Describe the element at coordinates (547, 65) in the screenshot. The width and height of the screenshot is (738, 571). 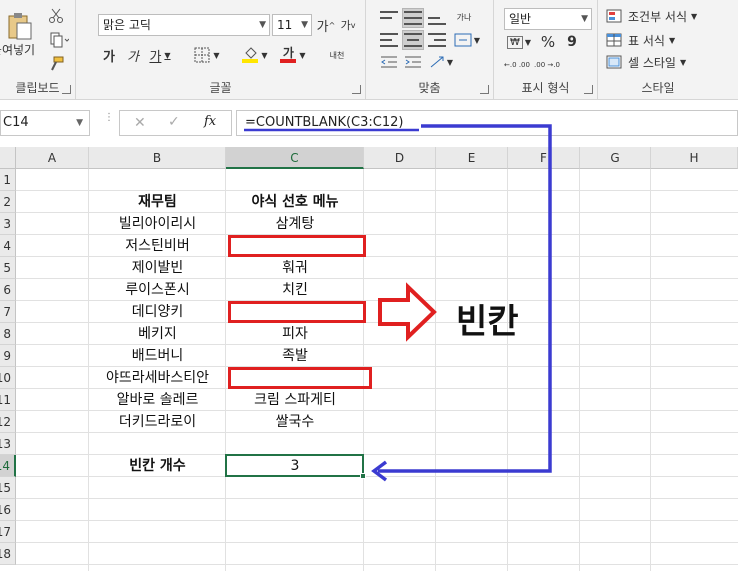
I see `decrease-decimal-button: .00 →.0` at that location.